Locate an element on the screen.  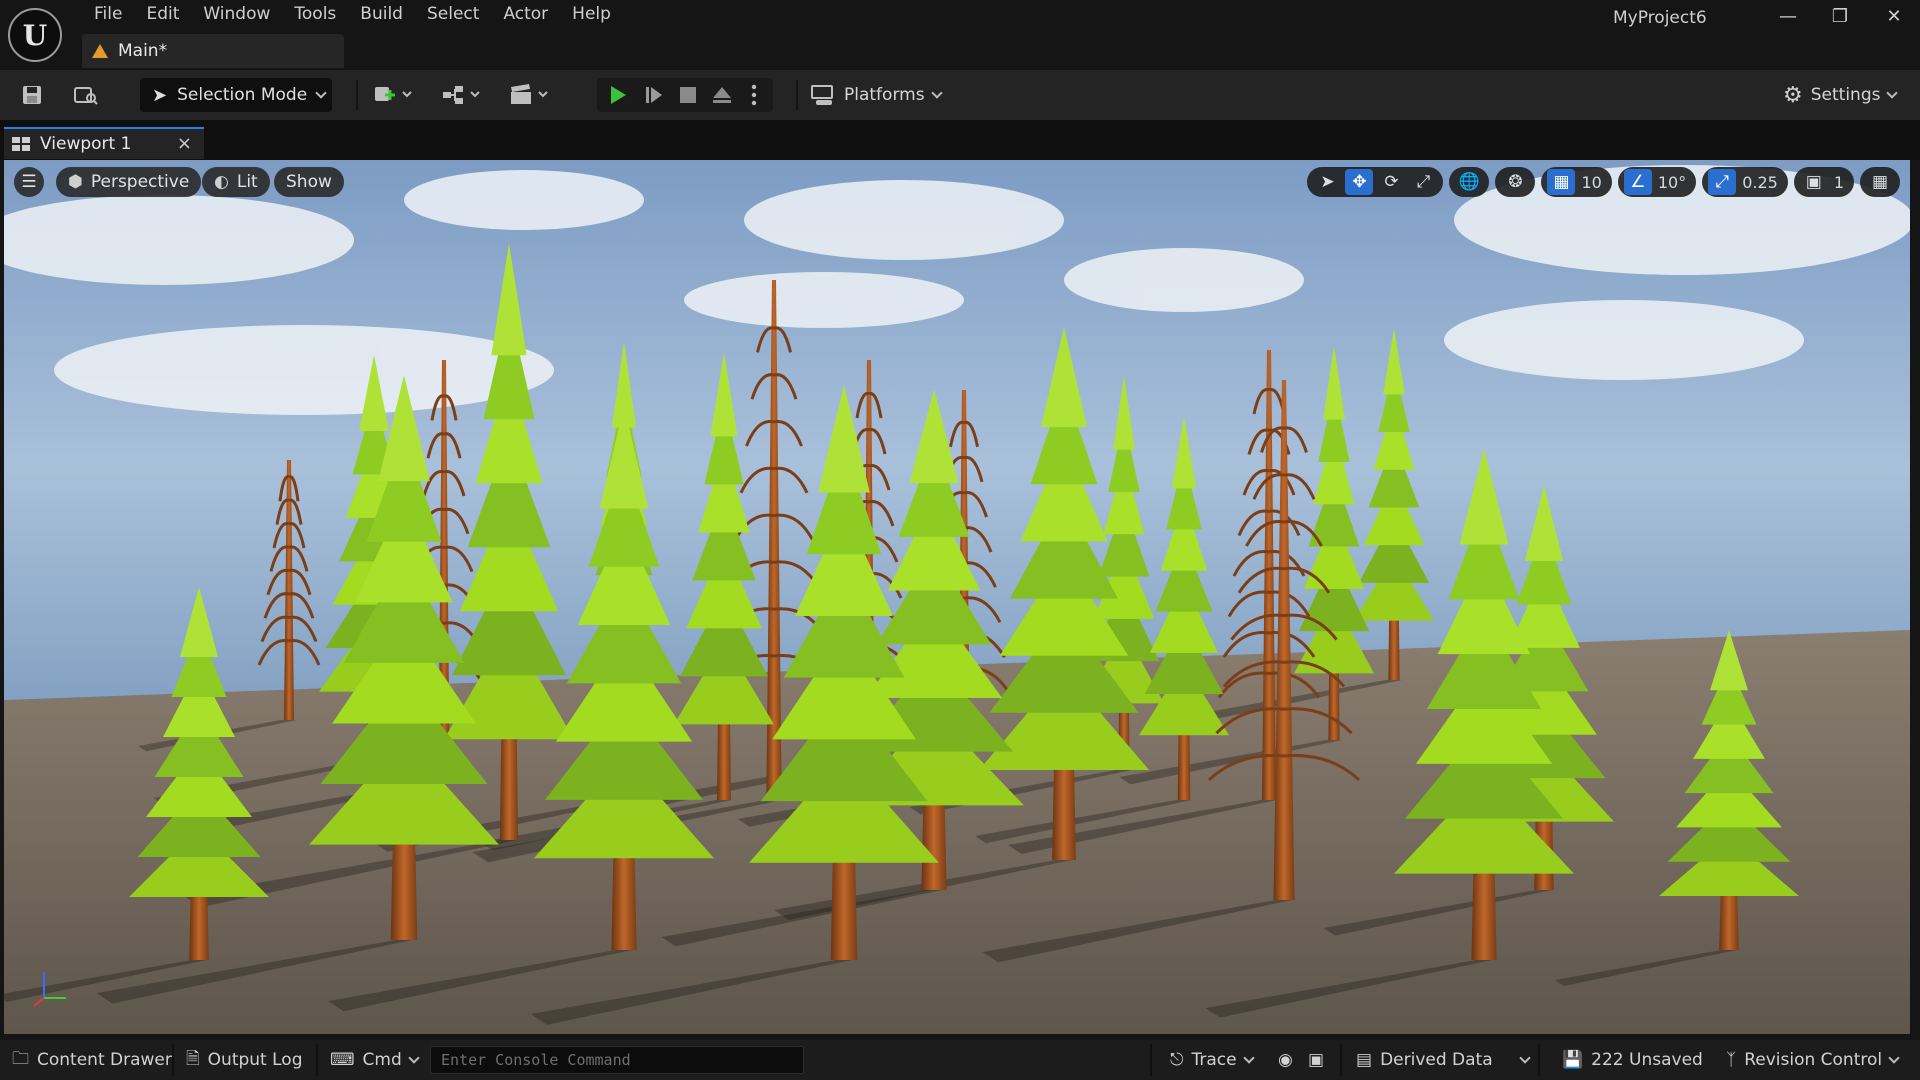
perspective-button: ⬢ Perspective is located at coordinates (129, 182).